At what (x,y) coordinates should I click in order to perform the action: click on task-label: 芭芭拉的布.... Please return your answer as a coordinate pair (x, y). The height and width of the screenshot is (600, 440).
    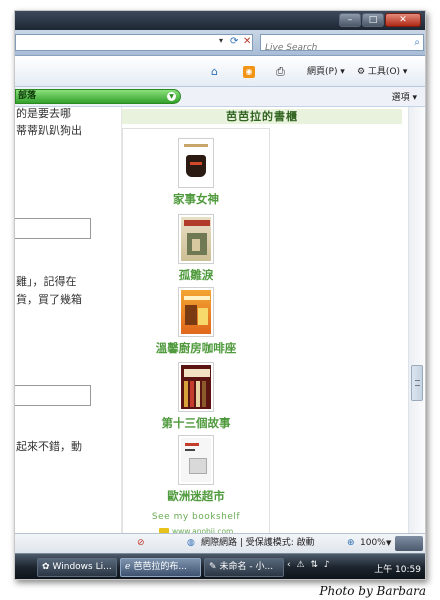
    Looking at the image, I should click on (160, 567).